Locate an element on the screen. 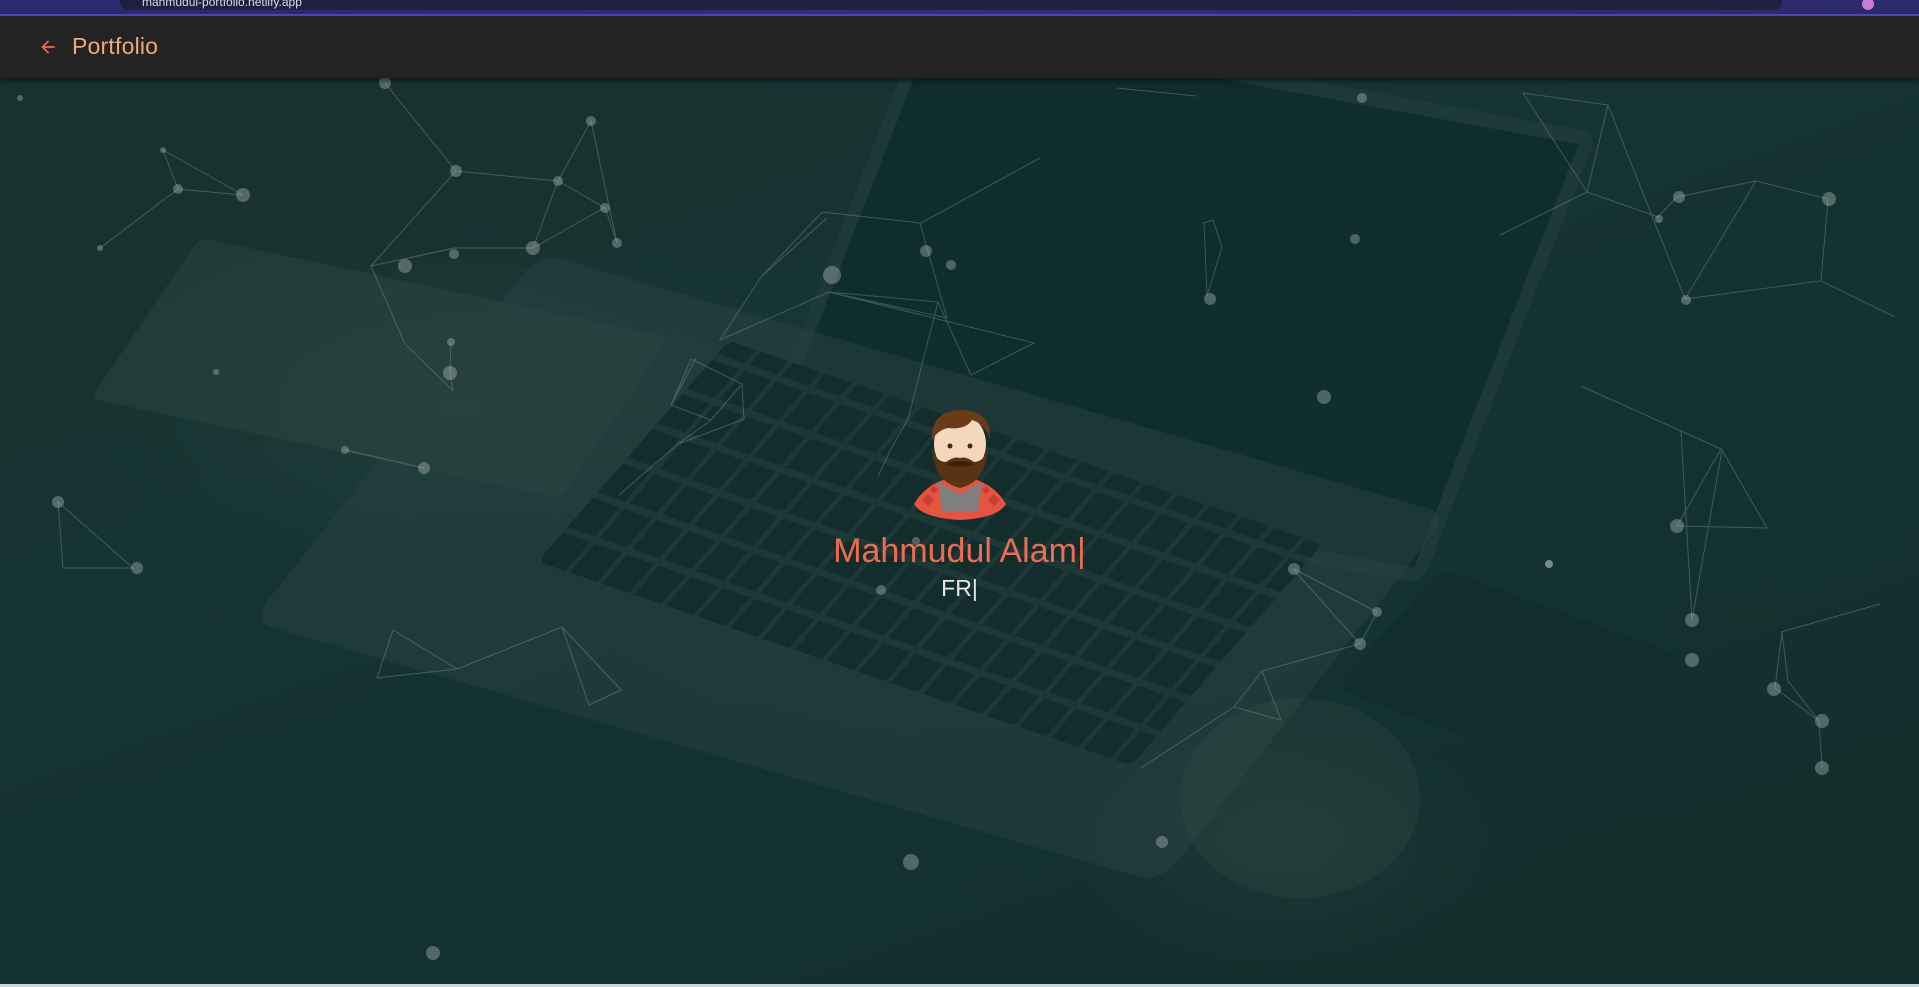 This screenshot has width=1919, height=987. hero-subtitle: FR| is located at coordinates (959, 588).